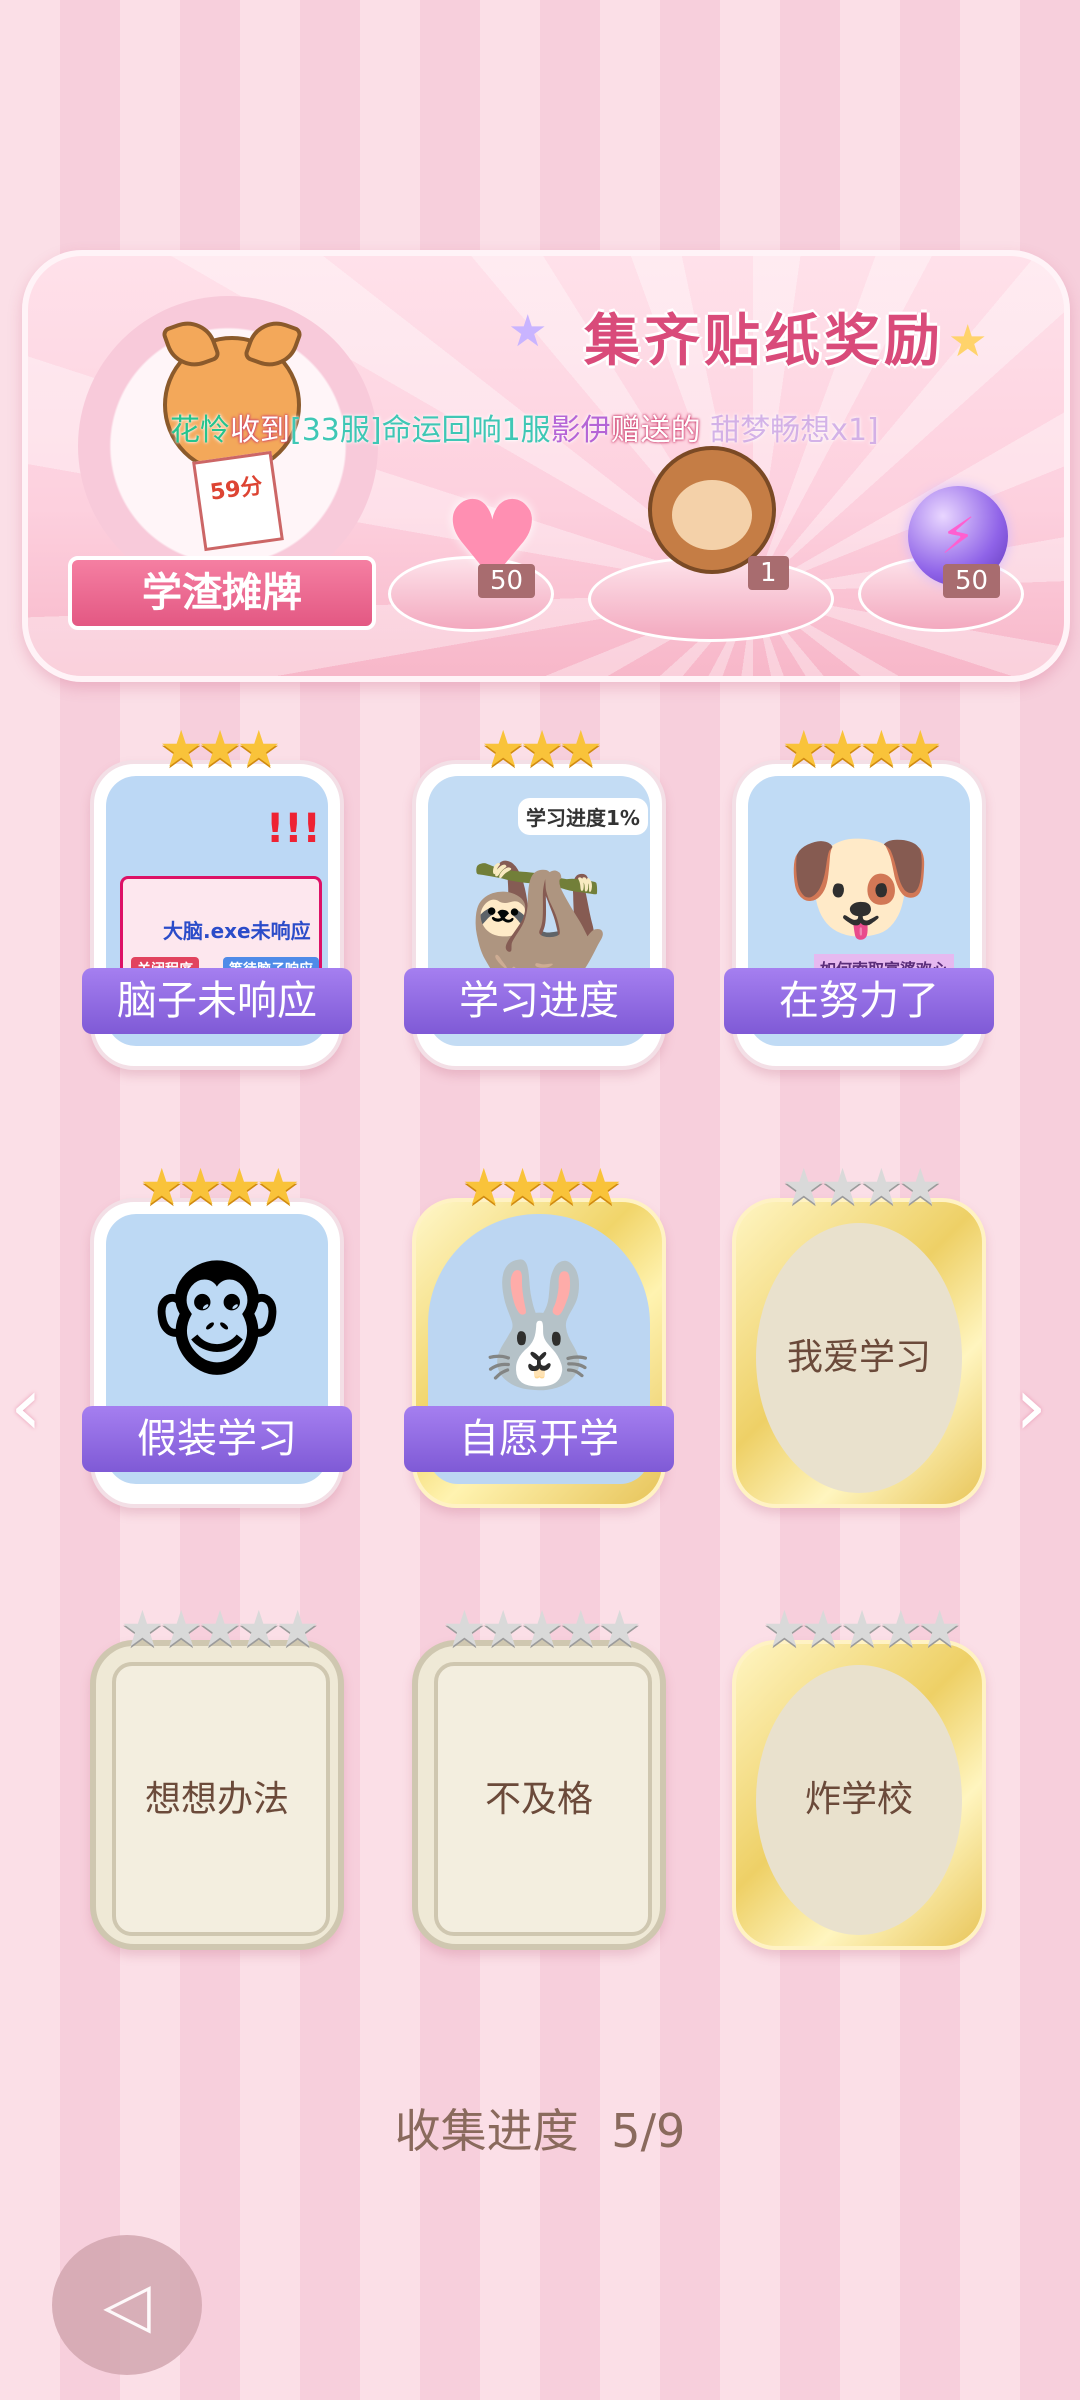 The image size is (1080, 2400). I want to click on exclaim-icon: !!!, so click(293, 829).